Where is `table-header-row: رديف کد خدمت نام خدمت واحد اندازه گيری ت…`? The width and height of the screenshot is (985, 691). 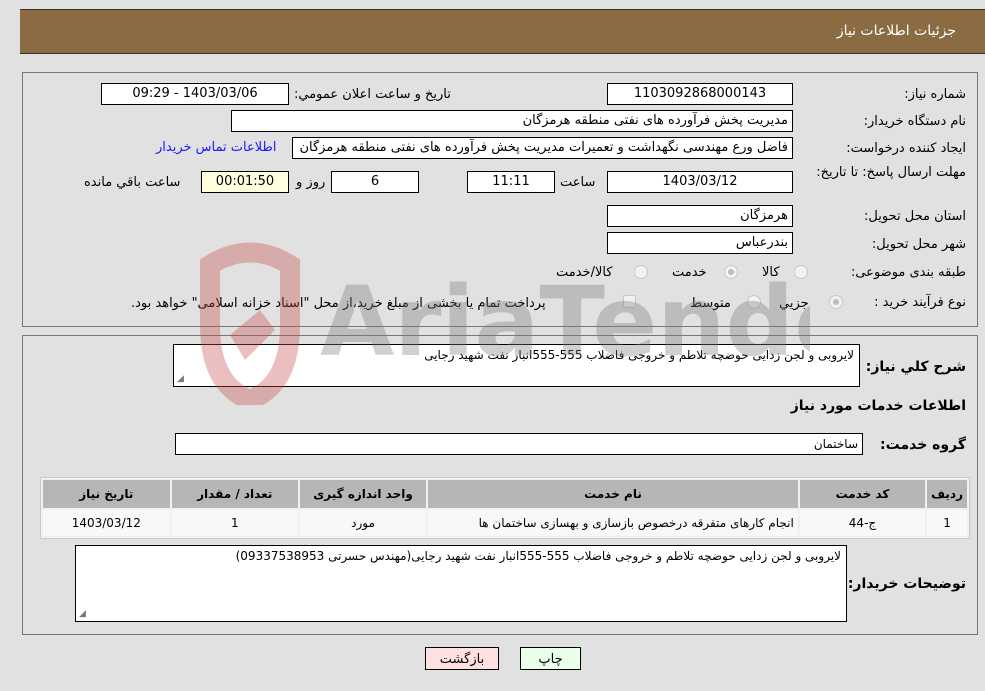
table-header-row: رديف کد خدمت نام خدمت واحد اندازه گيری ت… is located at coordinates (505, 494).